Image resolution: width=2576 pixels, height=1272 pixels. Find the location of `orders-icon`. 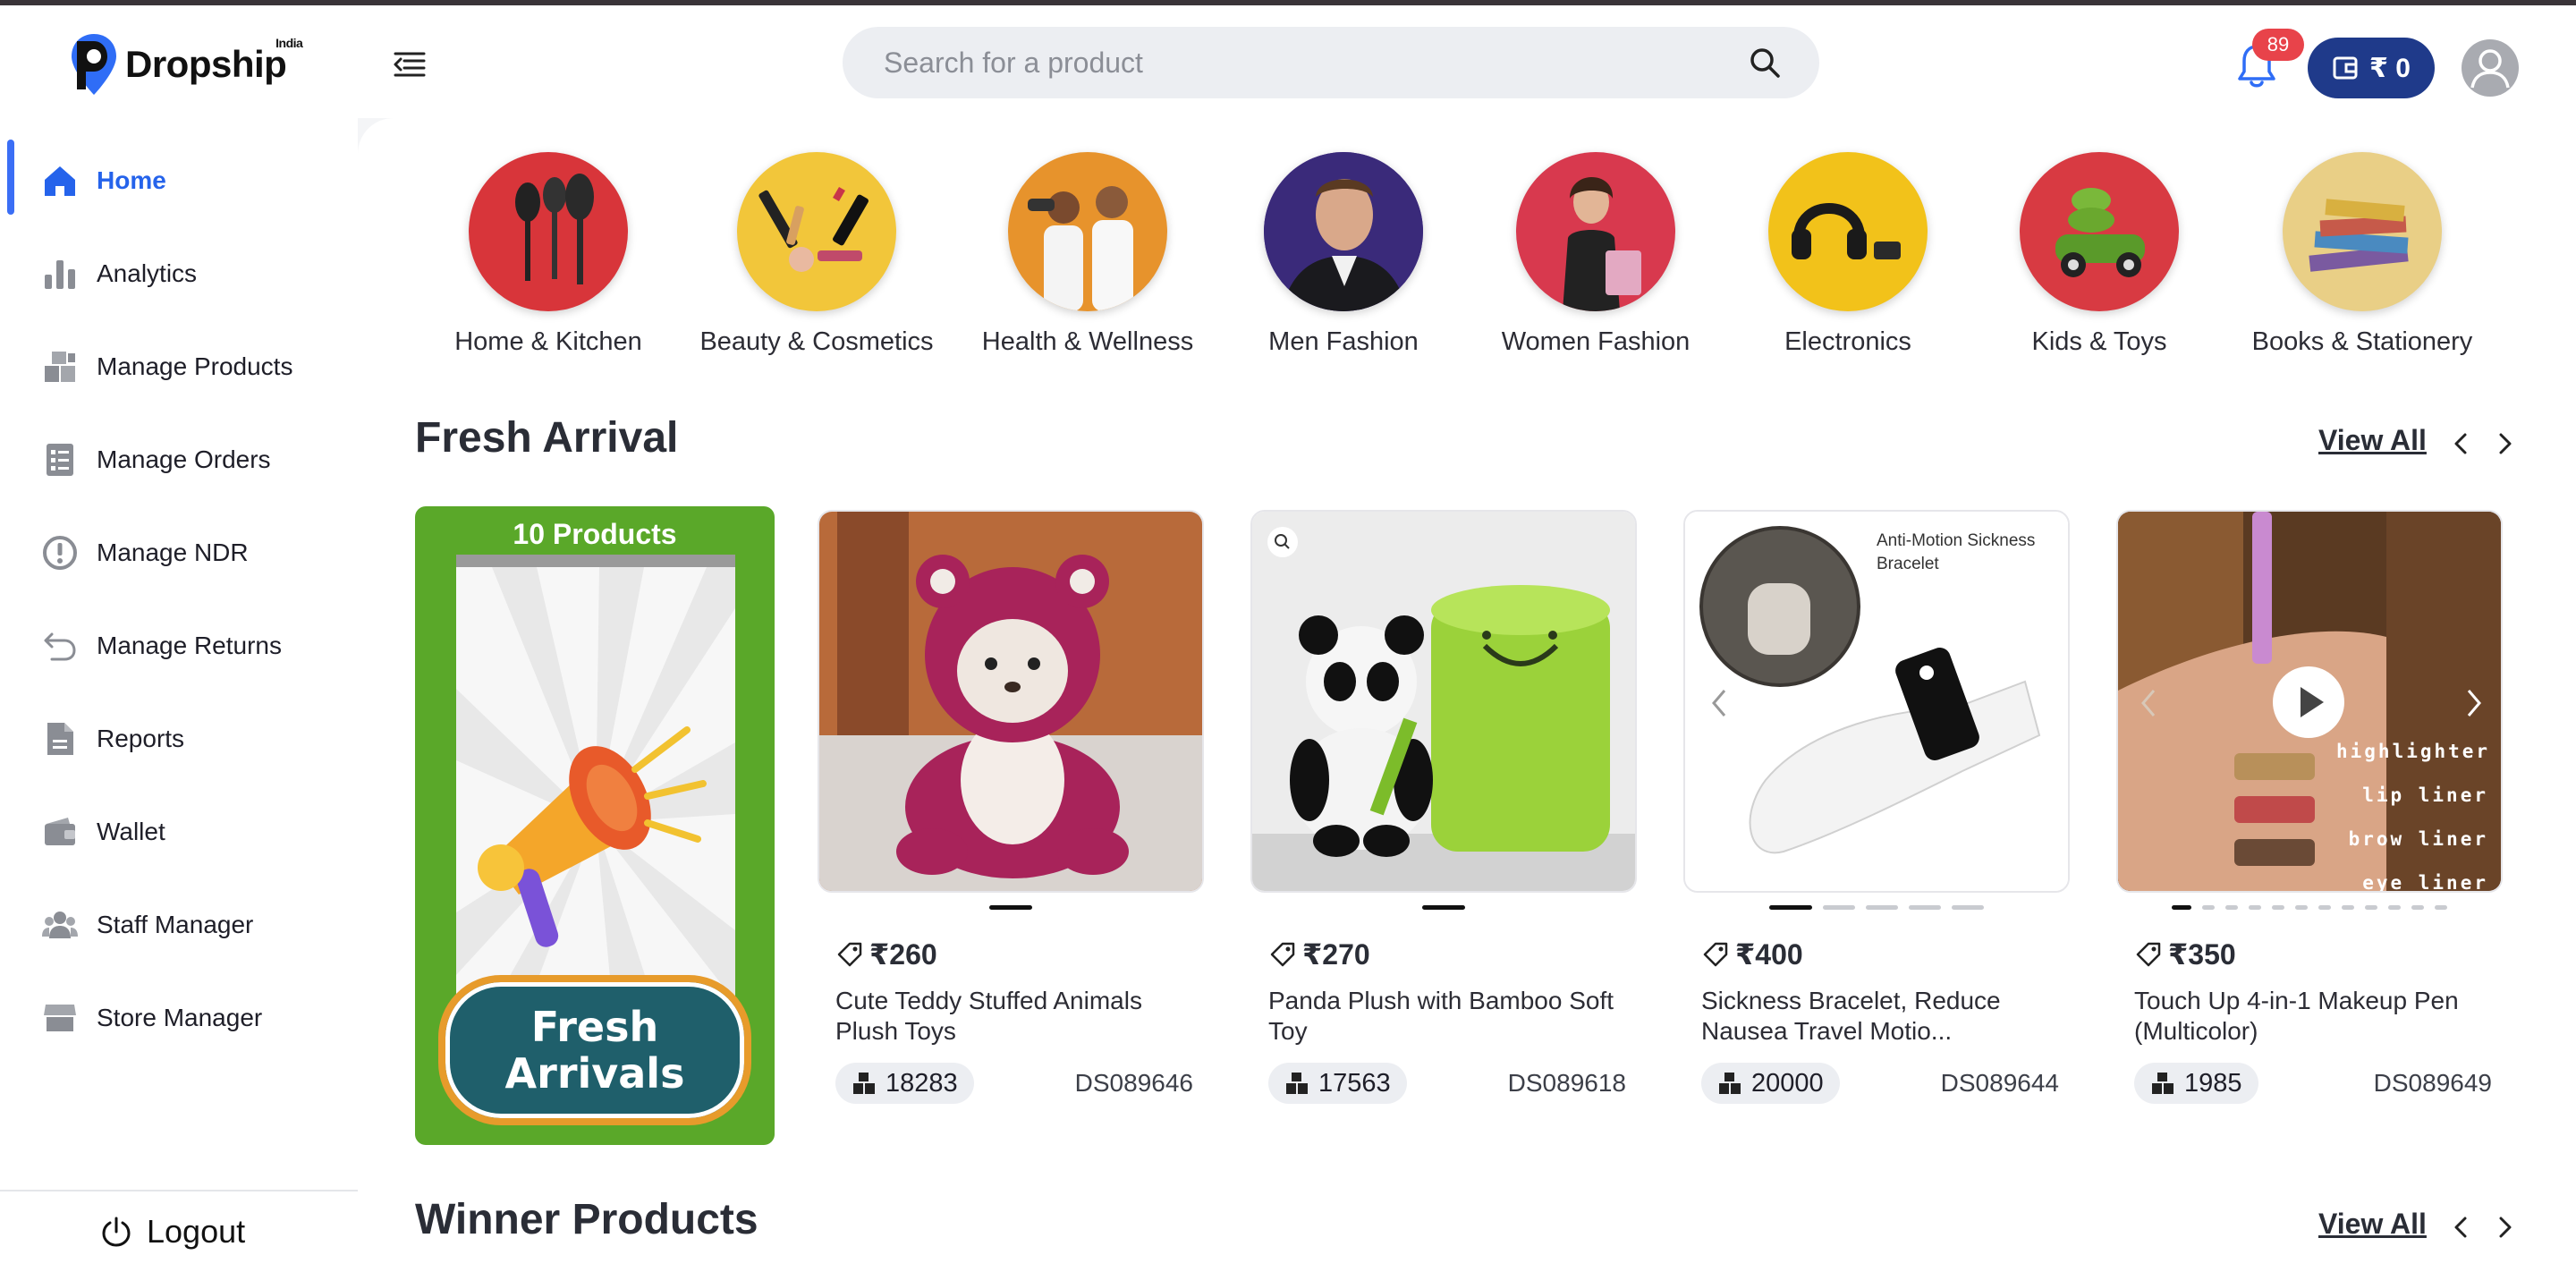

orders-icon is located at coordinates (60, 460).